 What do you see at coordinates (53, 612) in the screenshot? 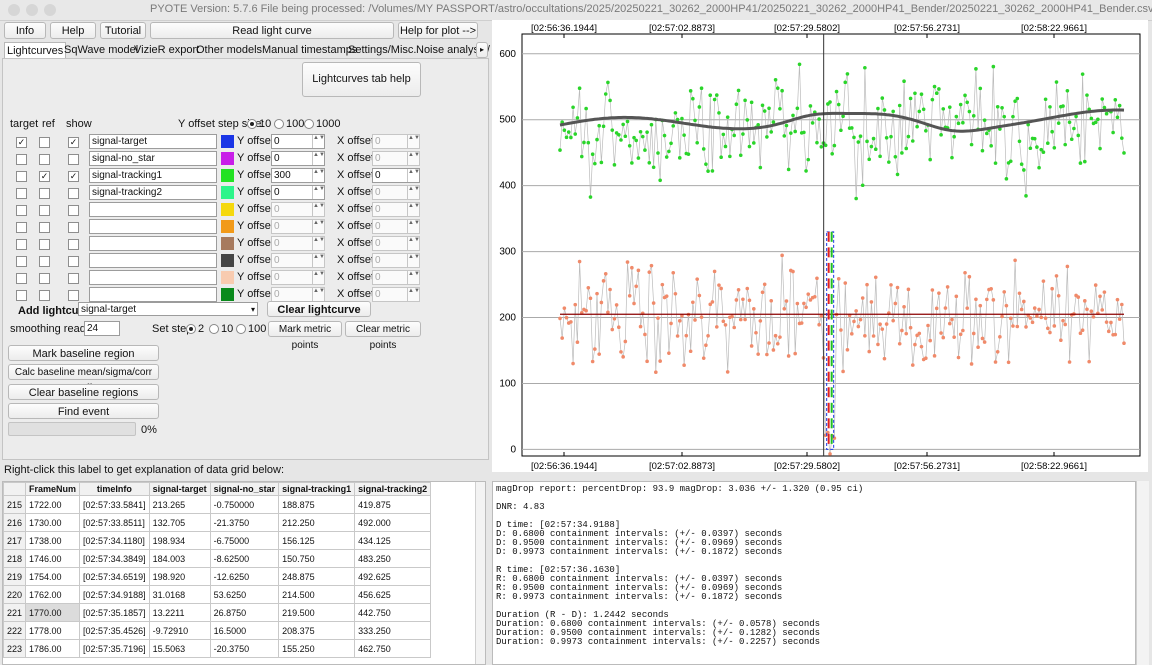
I see `table-cell: 1770.00` at bounding box center [53, 612].